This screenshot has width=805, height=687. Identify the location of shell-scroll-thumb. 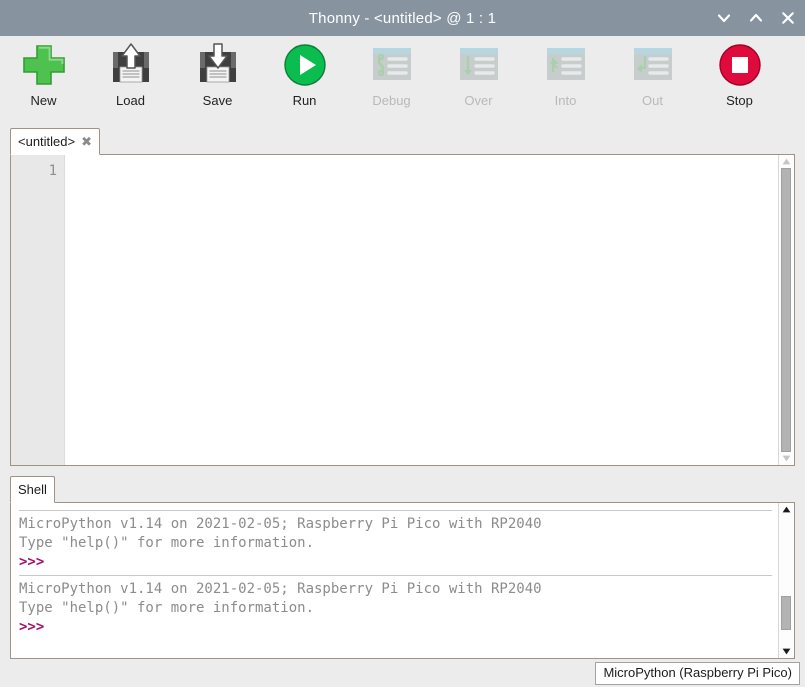
(786, 612).